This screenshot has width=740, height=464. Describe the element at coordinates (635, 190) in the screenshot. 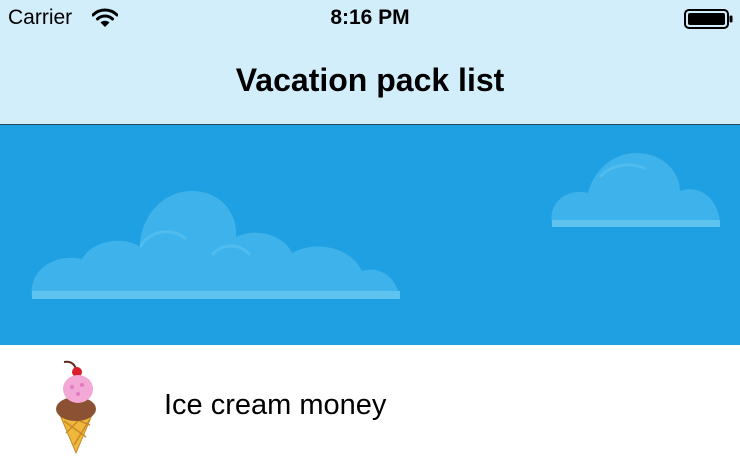

I see `small-cloud` at that location.